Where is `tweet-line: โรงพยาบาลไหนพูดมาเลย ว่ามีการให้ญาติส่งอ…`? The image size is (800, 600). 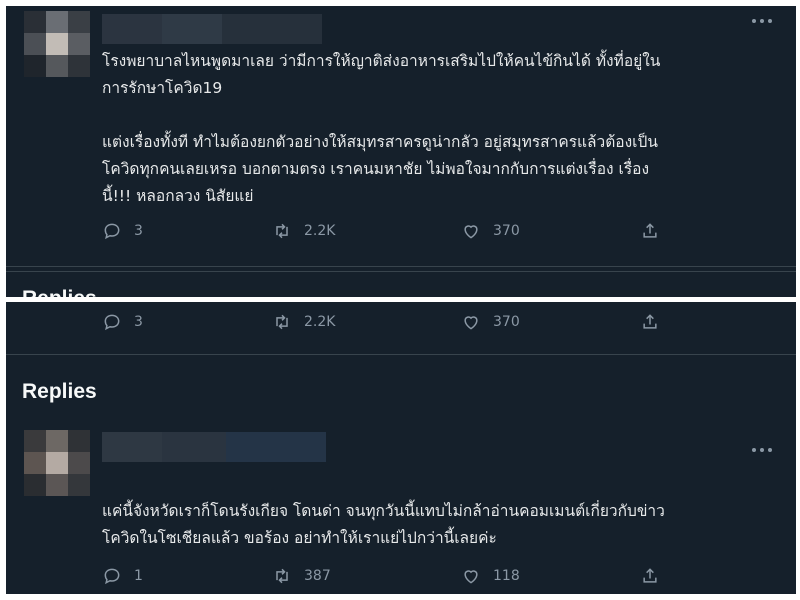
tweet-line: โรงพยาบาลไหนพูดมาเลย ว่ามีการให้ญาติส่งอ… is located at coordinates (381, 61).